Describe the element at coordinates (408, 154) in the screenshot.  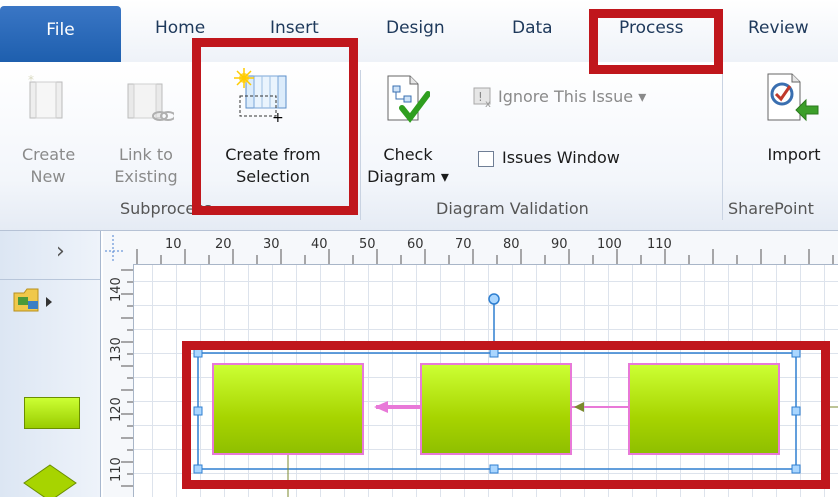
I see `check-diagram-label-1: Check` at that location.